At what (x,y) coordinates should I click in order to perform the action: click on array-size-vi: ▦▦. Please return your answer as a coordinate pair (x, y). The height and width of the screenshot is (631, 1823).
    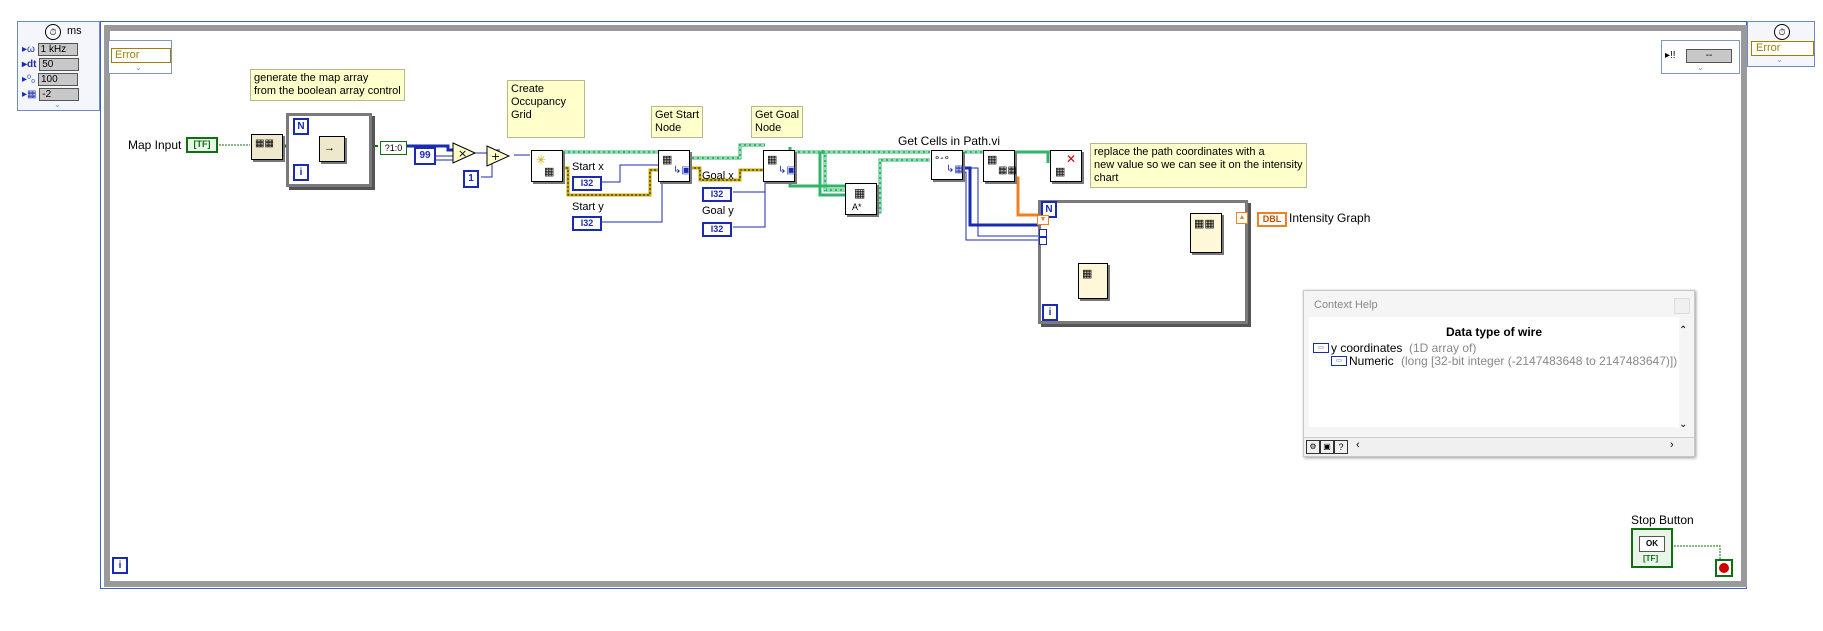
    Looking at the image, I should click on (267, 147).